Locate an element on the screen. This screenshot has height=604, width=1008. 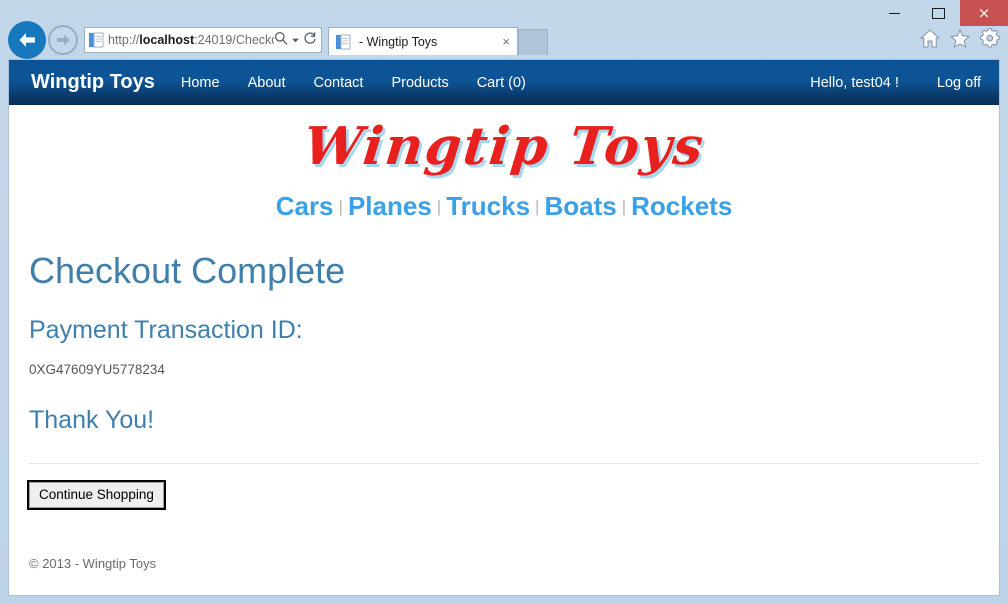
content-divider is located at coordinates (504, 464).